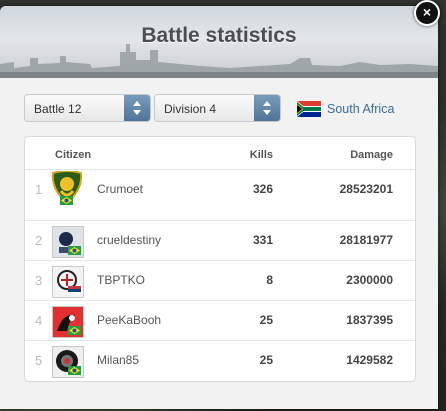 The height and width of the screenshot is (411, 446). I want to click on battle-select: Battle 12, so click(87, 108).